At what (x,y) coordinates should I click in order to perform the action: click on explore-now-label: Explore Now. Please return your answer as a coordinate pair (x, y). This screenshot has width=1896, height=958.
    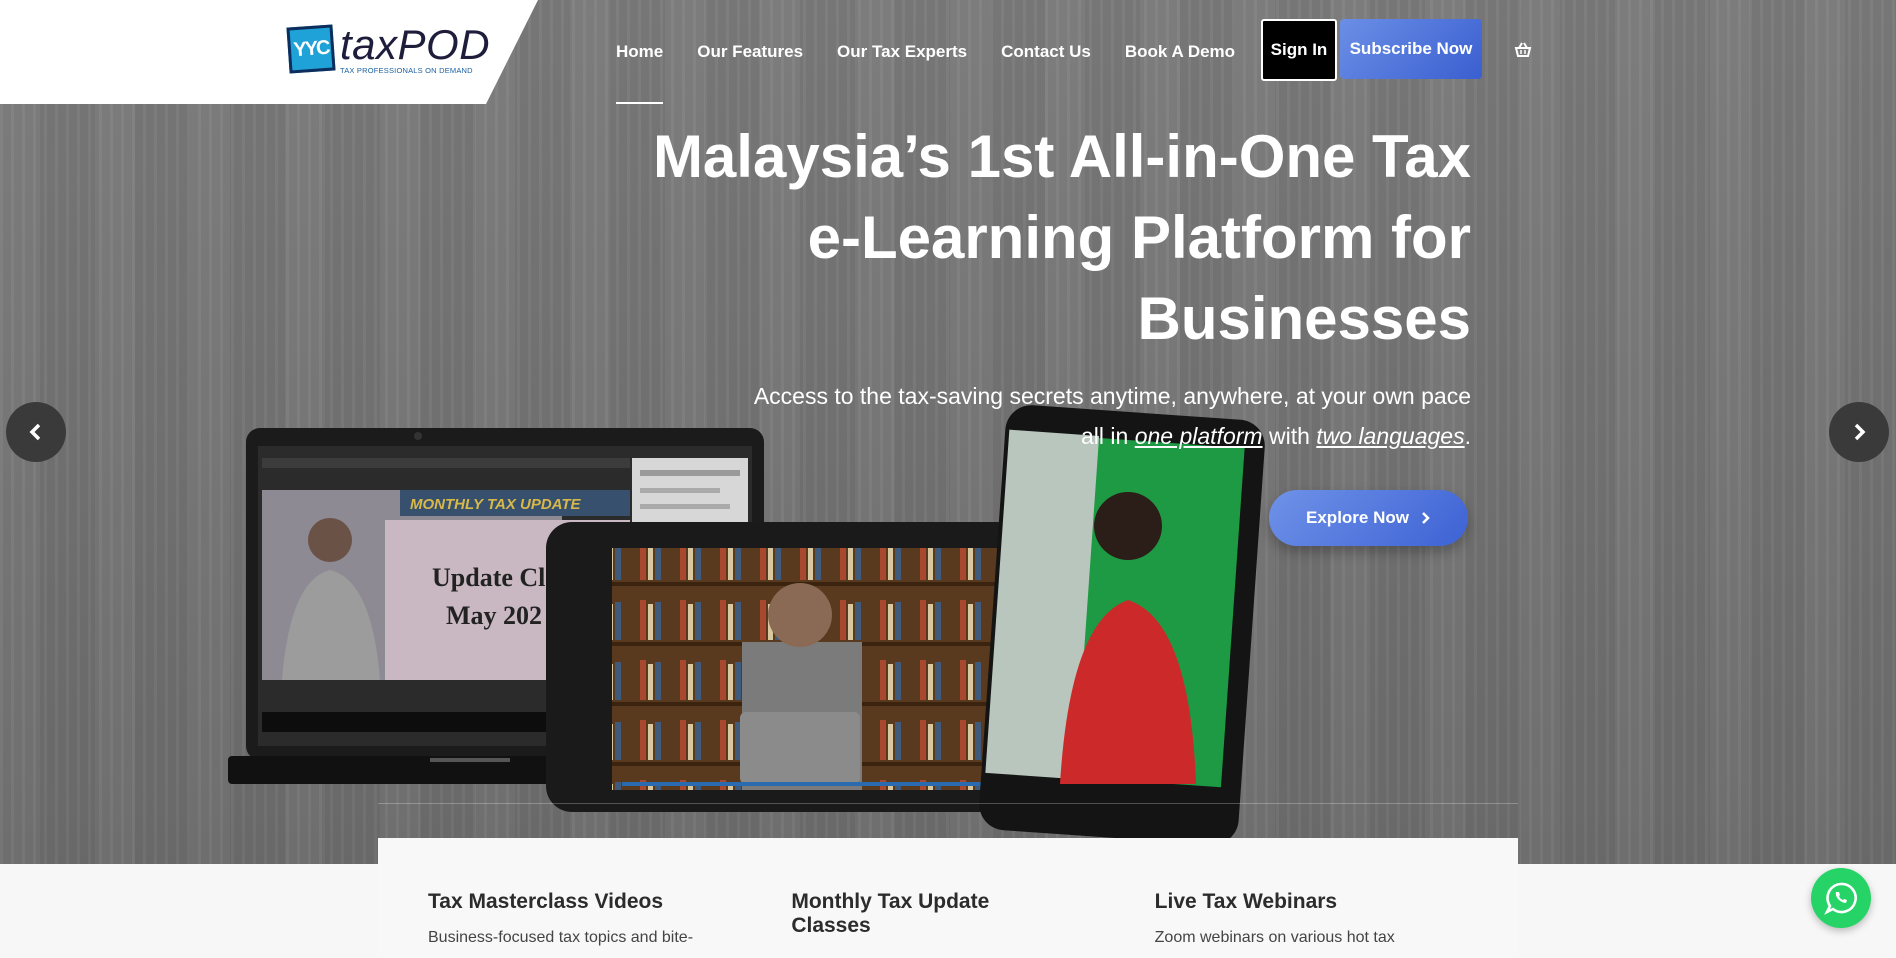
    Looking at the image, I should click on (1357, 517).